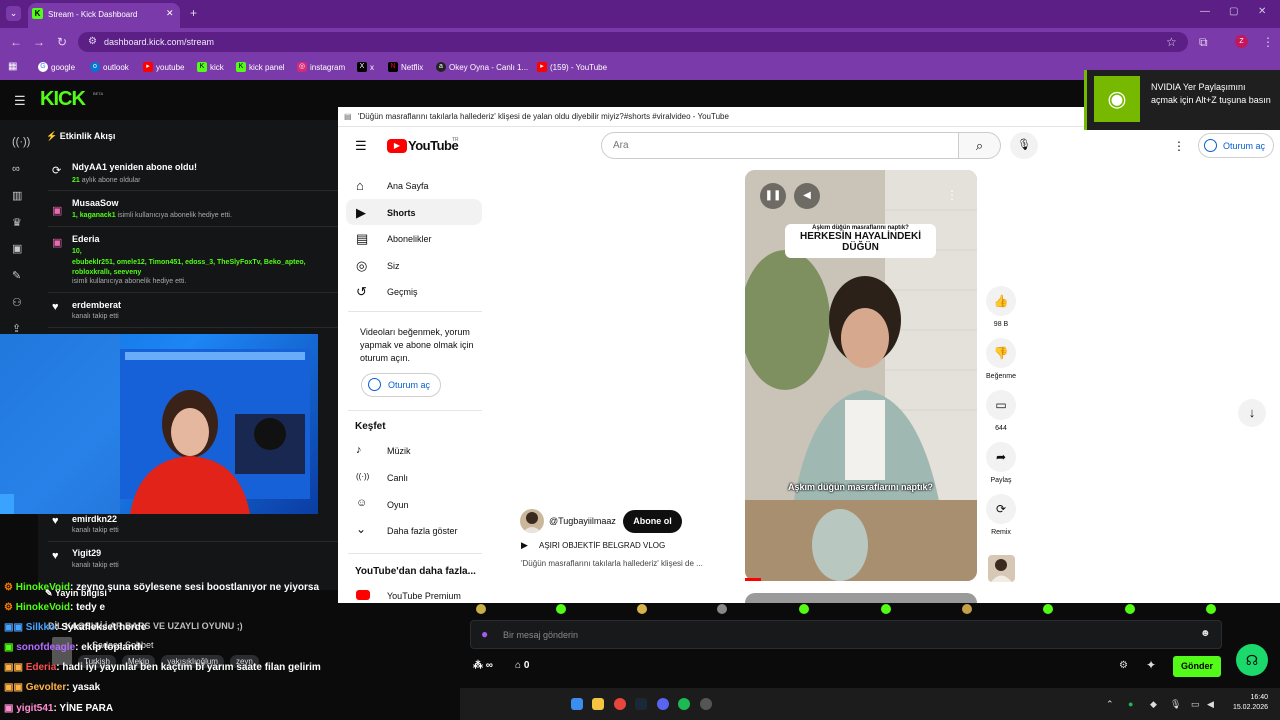 The width and height of the screenshot is (1280, 720). I want to click on sidebar-item-home: Ana Sayfa, so click(408, 186).